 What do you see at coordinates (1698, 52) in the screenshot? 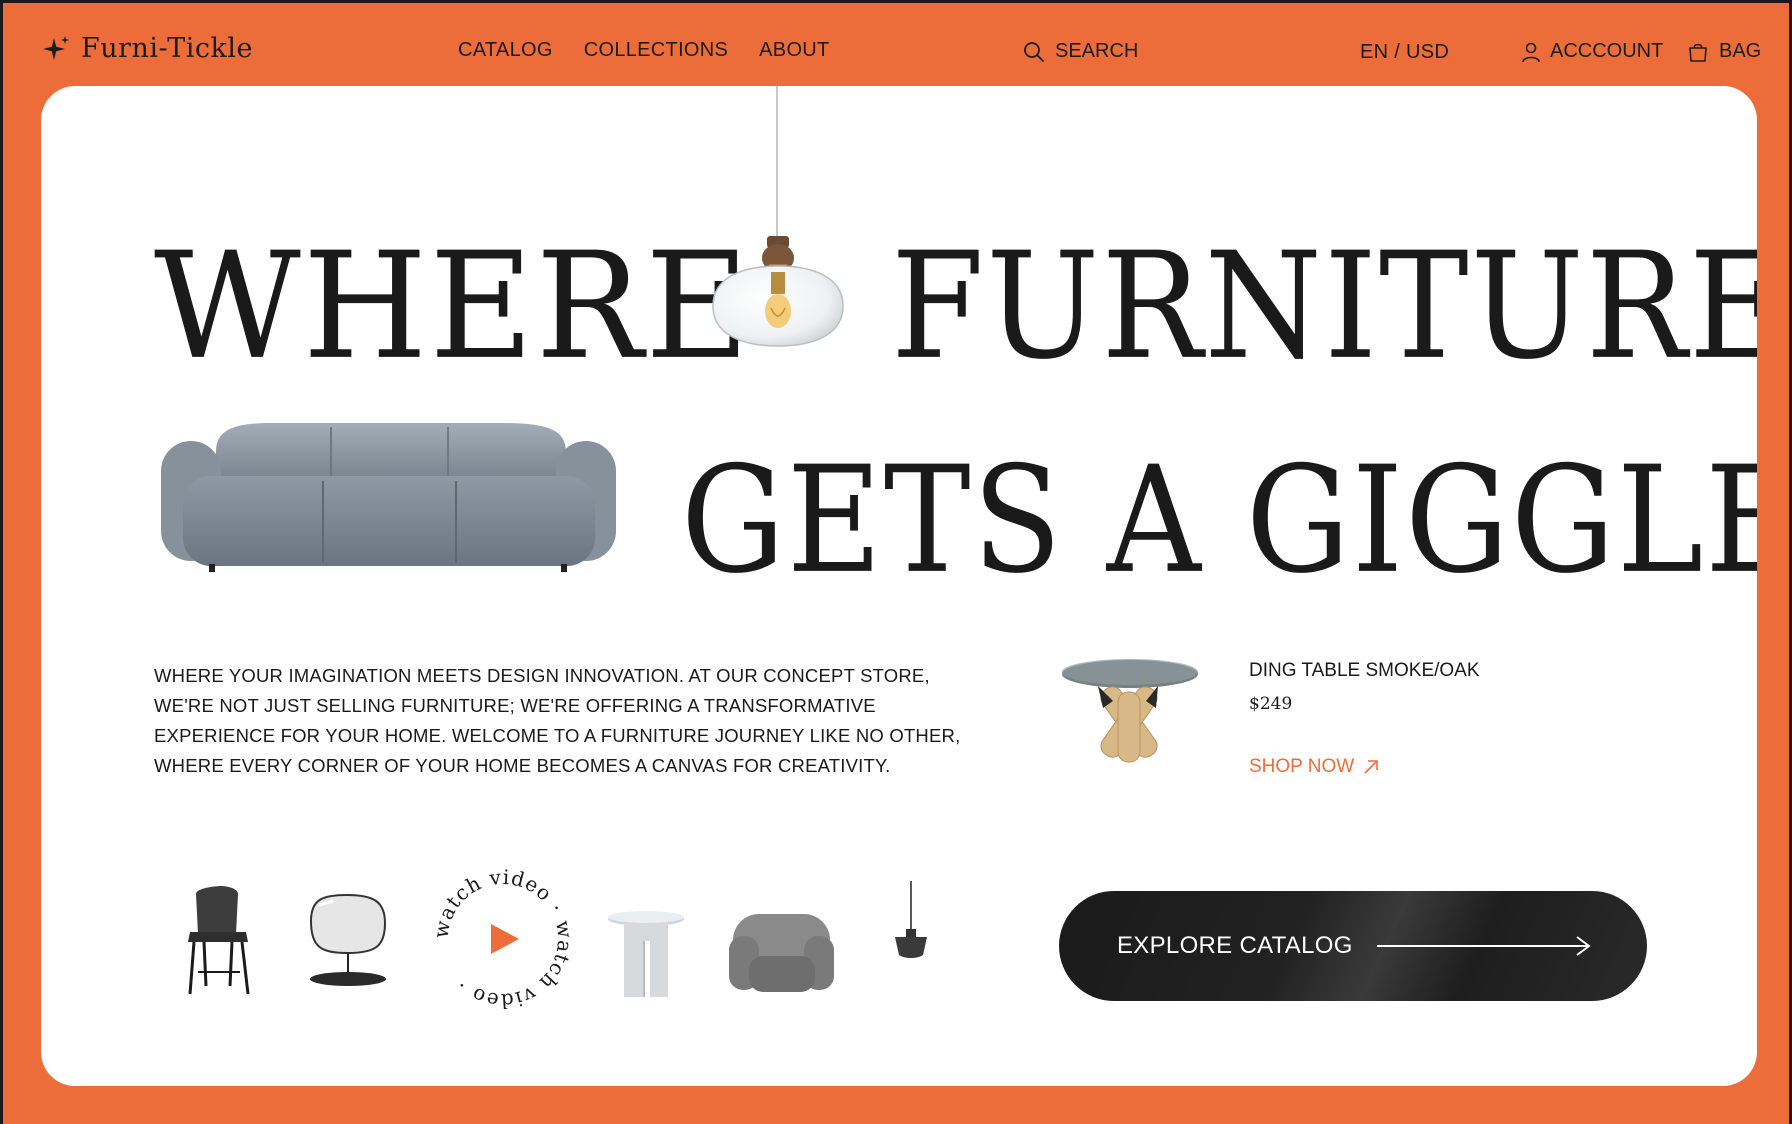
I see `bag-icon` at bounding box center [1698, 52].